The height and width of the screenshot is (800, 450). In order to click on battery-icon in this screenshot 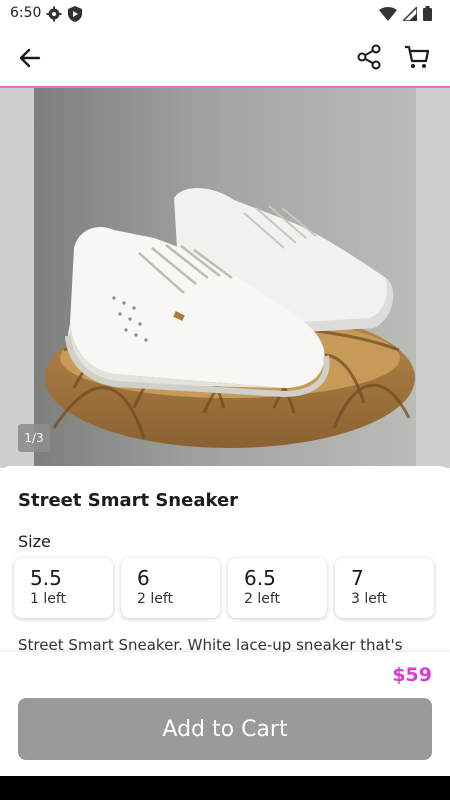, I will do `click(427, 13)`.